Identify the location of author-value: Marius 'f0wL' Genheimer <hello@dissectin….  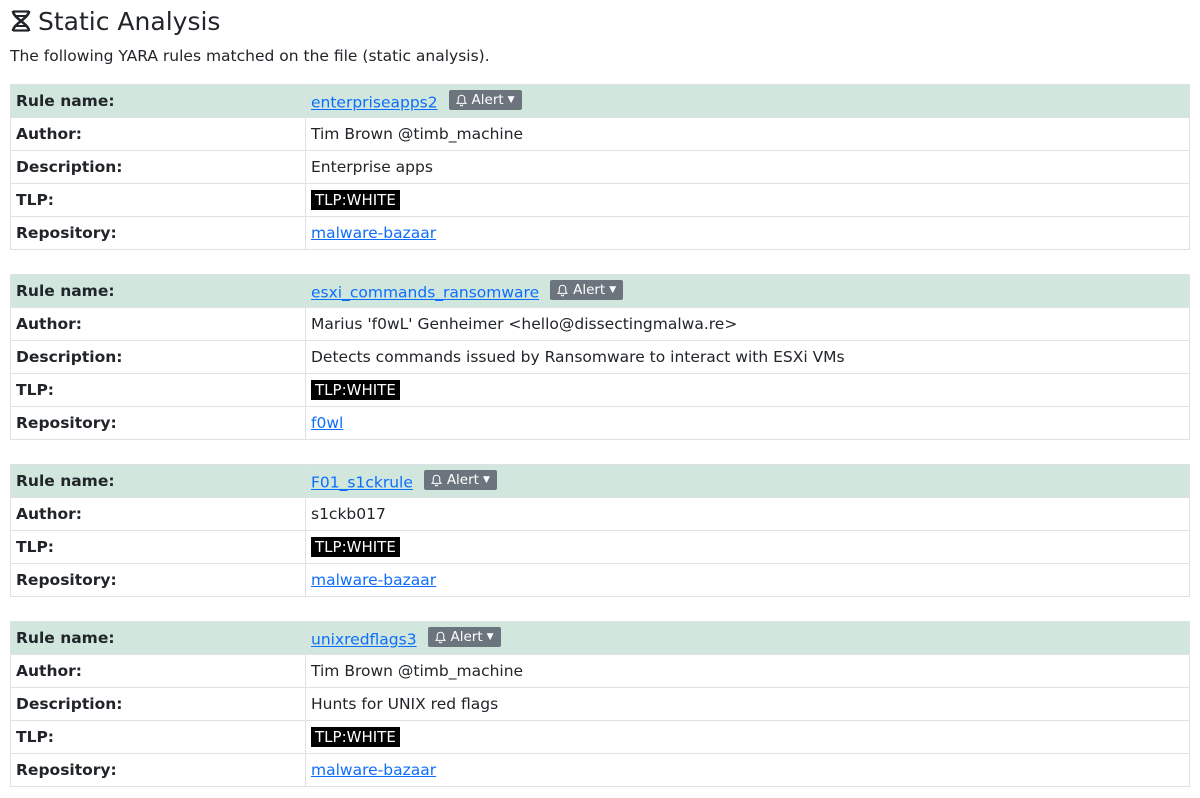
(747, 324).